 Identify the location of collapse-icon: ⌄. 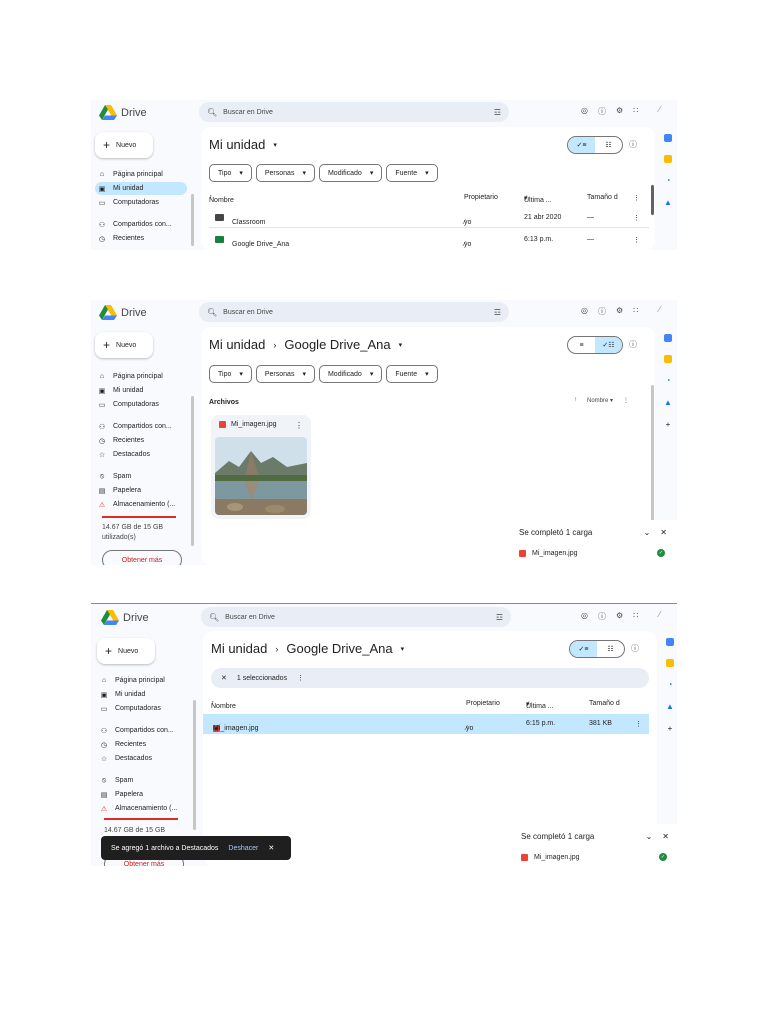
(649, 836).